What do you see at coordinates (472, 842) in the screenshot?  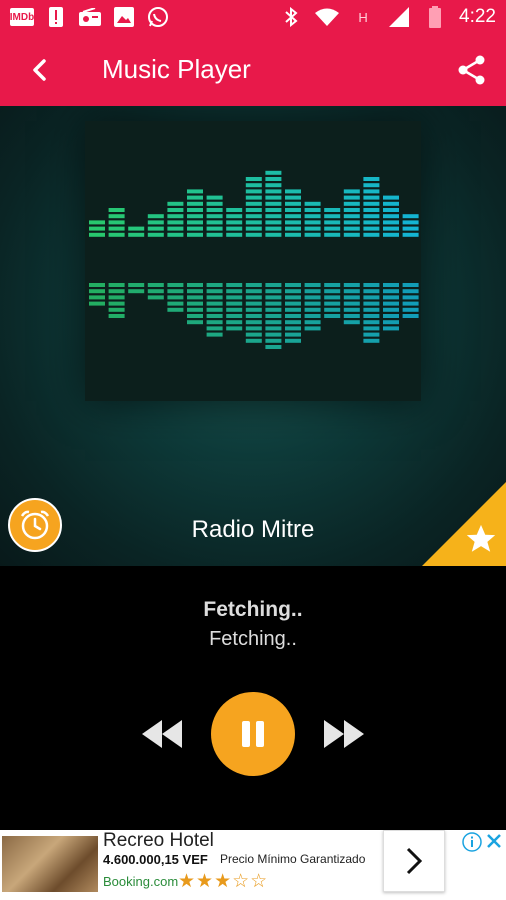 I see `ad-info-button` at bounding box center [472, 842].